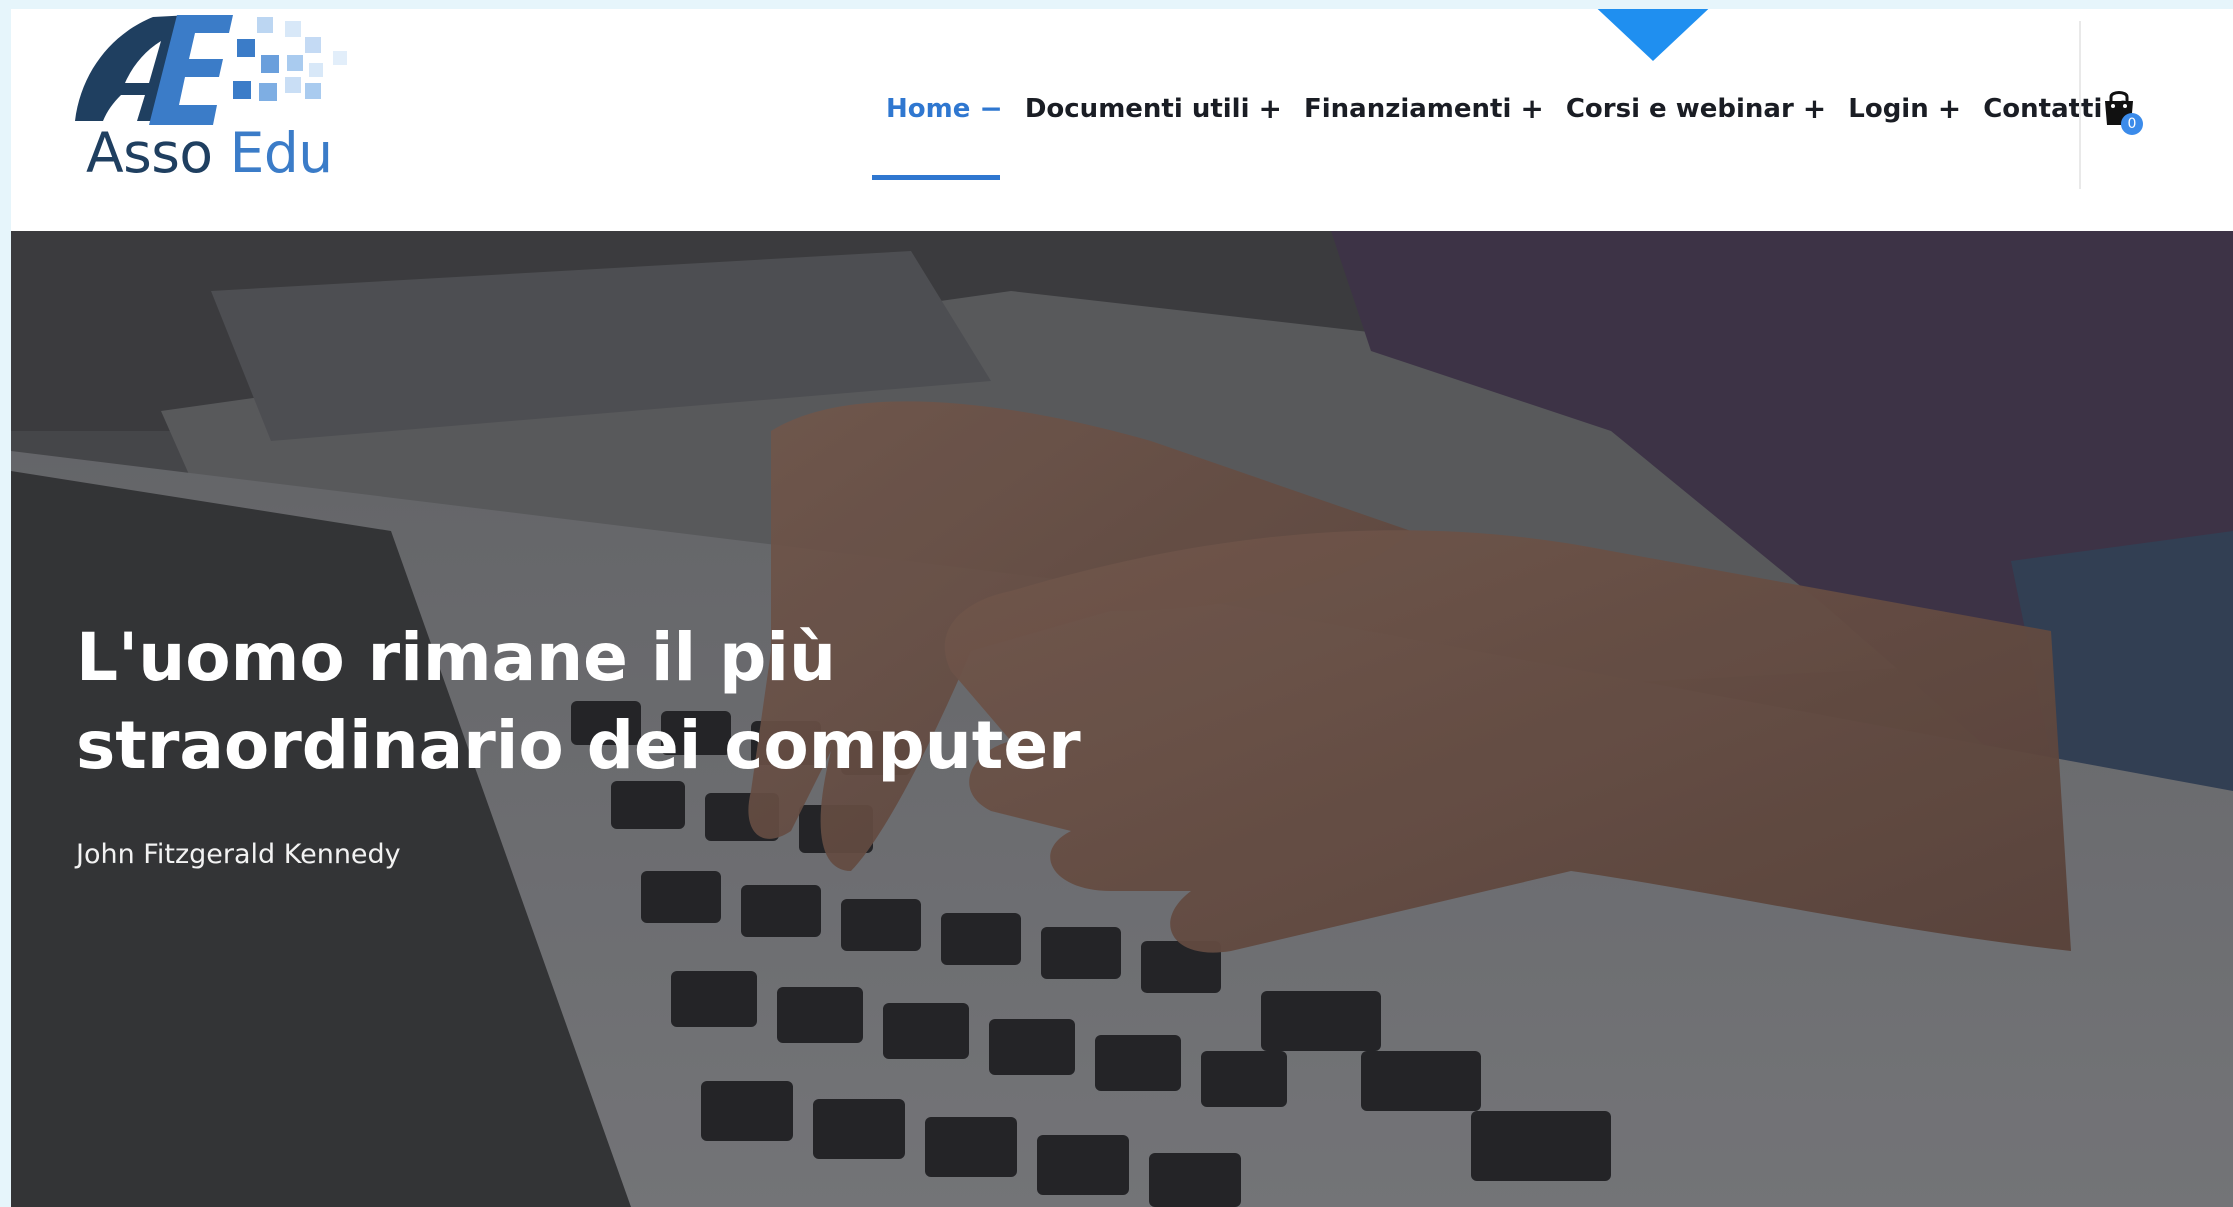 This screenshot has height=1207, width=2233. Describe the element at coordinates (936, 177) in the screenshot. I see `nav-active-underline` at that location.